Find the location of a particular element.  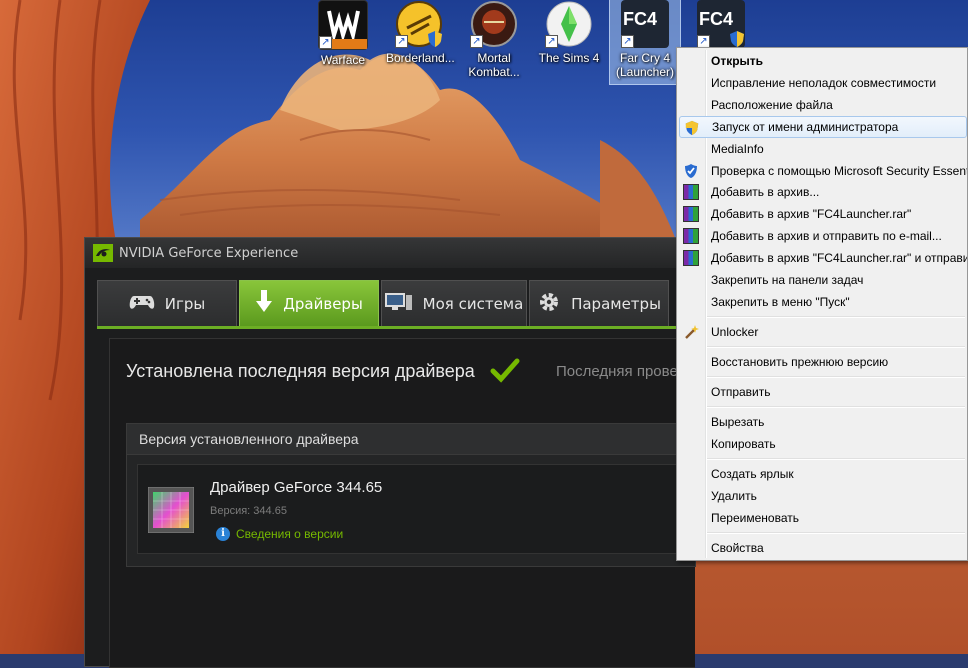

driver-status-title: Установлена последняя версия драйвера is located at coordinates (300, 371).